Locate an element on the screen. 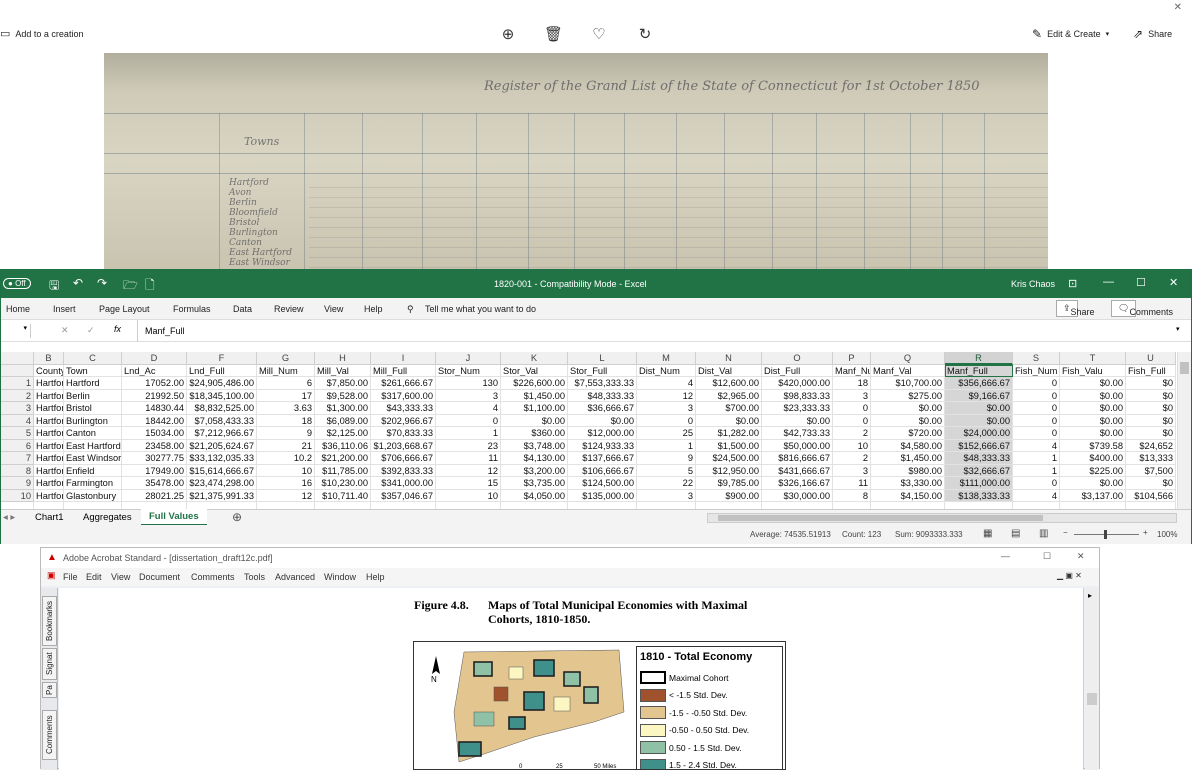  cell: $356,666.67 is located at coordinates (979, 383).